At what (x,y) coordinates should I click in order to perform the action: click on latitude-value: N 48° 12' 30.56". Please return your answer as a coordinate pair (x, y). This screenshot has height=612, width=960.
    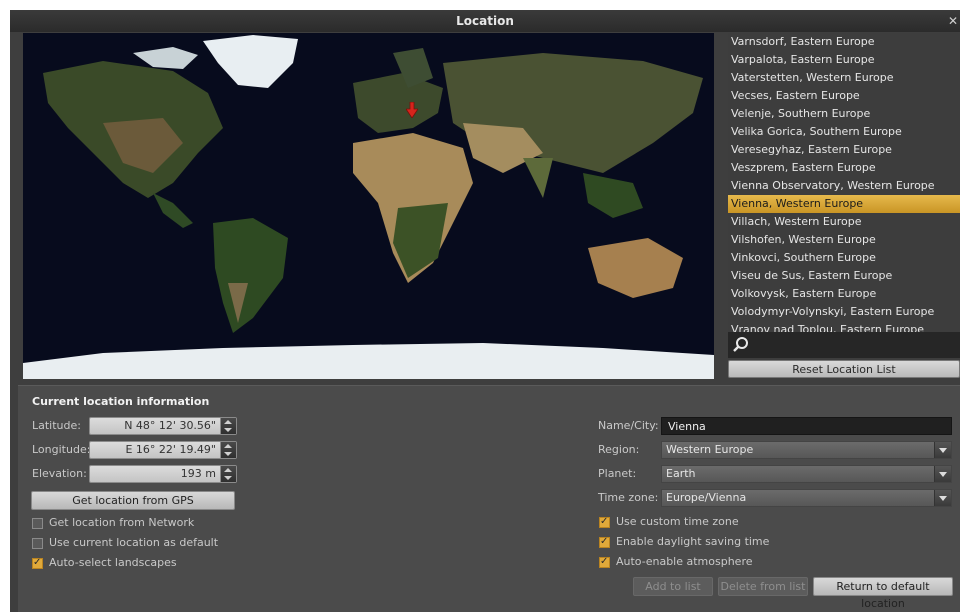
    Looking at the image, I should click on (170, 425).